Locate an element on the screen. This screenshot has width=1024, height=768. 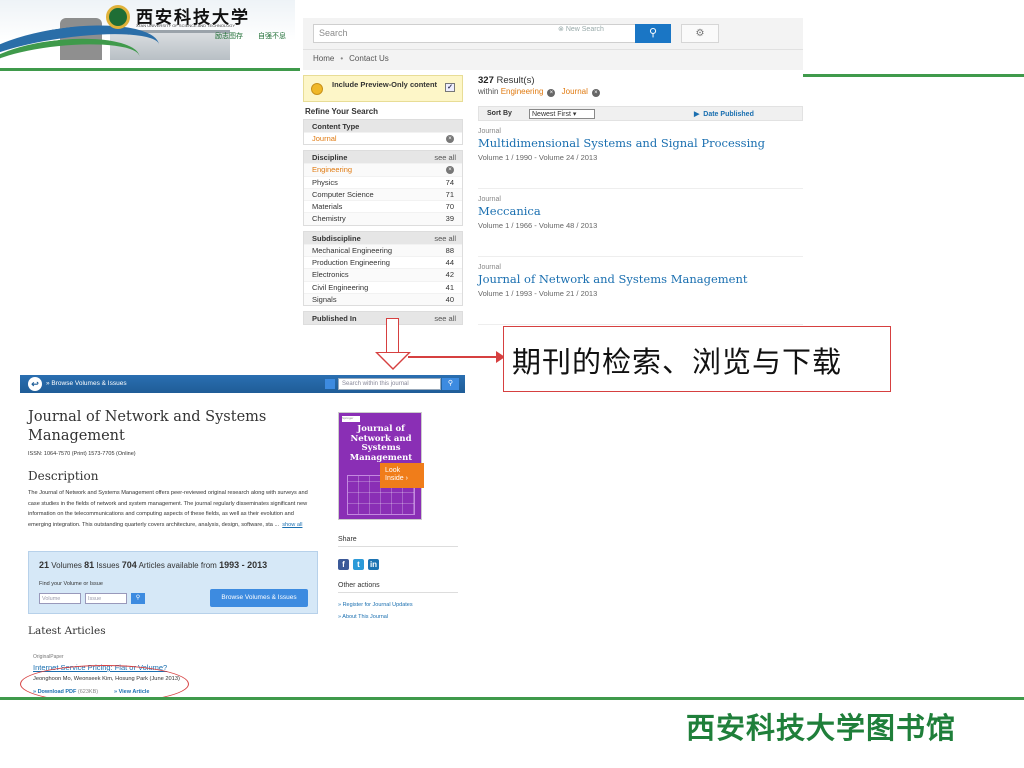
result-count-number: 327 is located at coordinates (486, 80).